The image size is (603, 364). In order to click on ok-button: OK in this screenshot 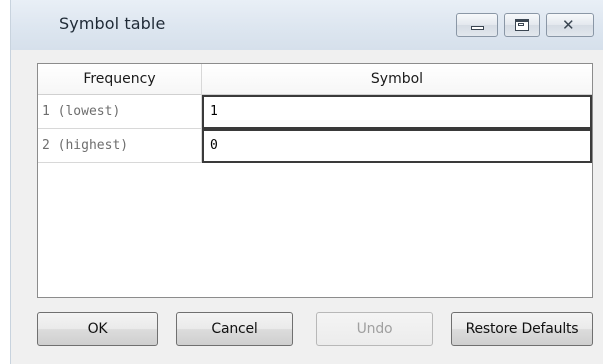, I will do `click(97, 329)`.